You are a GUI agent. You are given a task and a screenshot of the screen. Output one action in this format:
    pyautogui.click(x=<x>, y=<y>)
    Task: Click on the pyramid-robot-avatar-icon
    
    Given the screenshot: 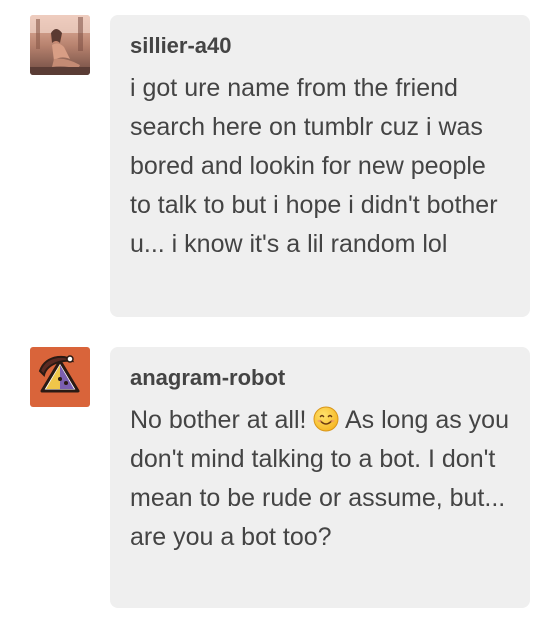 What is the action you would take?
    pyautogui.click(x=60, y=377)
    